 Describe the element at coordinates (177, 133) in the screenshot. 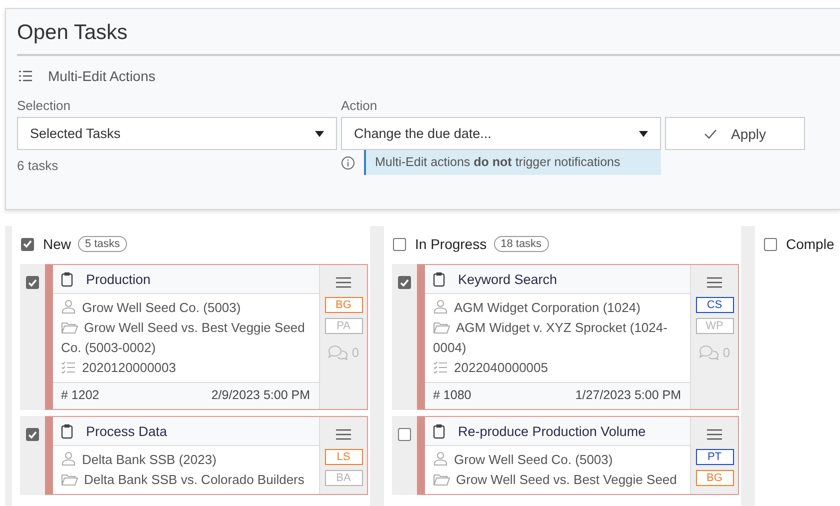

I see `dropdown: Selected Tasks` at that location.